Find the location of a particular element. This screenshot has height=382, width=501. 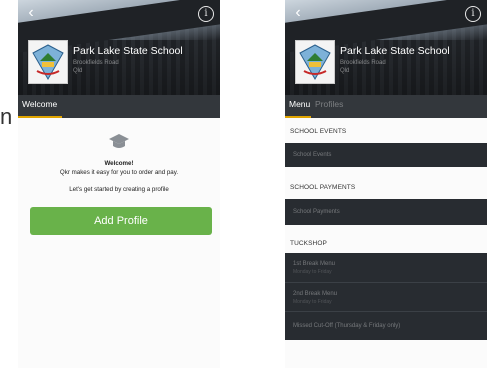

section-tuckshop: TUCKSHOP is located at coordinates (308, 243).